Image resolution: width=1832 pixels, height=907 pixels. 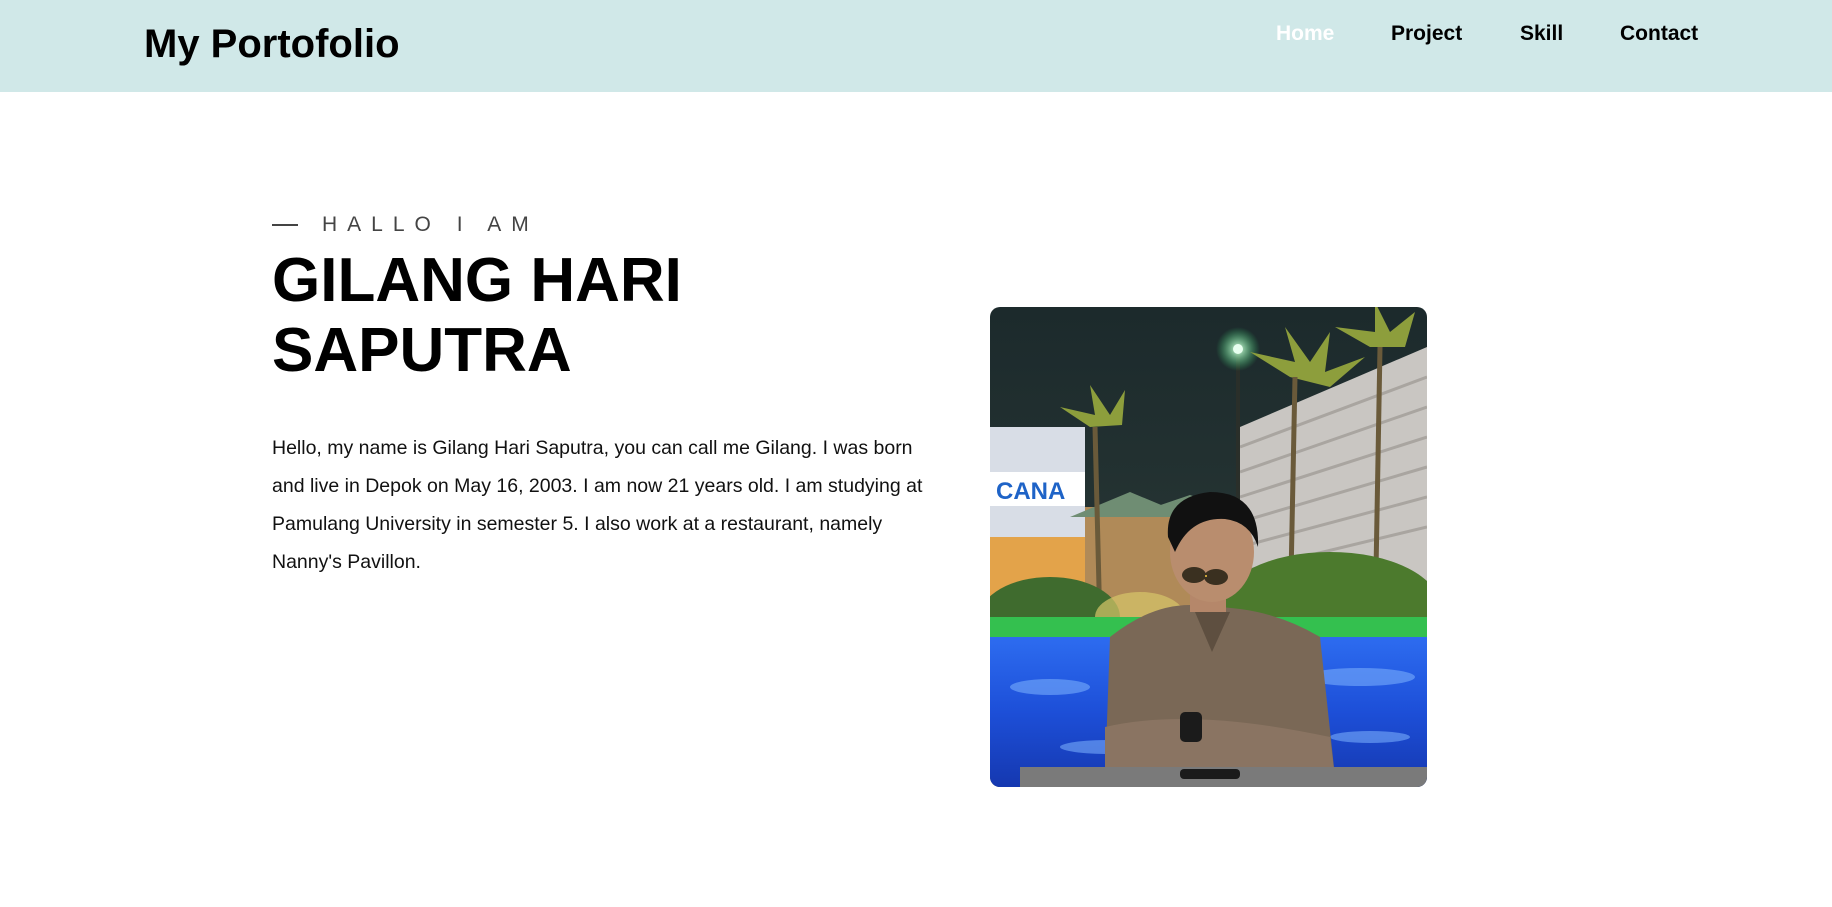 What do you see at coordinates (1426, 34) in the screenshot?
I see `nav-link-project: Project` at bounding box center [1426, 34].